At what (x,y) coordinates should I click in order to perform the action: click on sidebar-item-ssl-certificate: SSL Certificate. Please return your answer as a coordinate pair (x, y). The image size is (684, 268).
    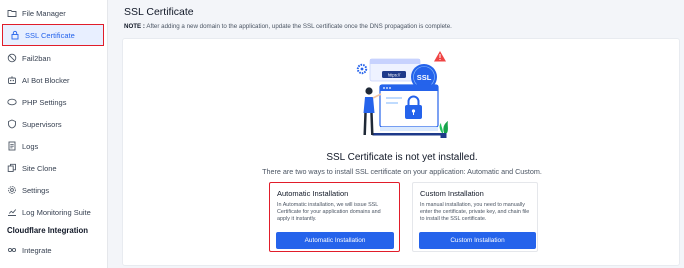
    Looking at the image, I should click on (53, 35).